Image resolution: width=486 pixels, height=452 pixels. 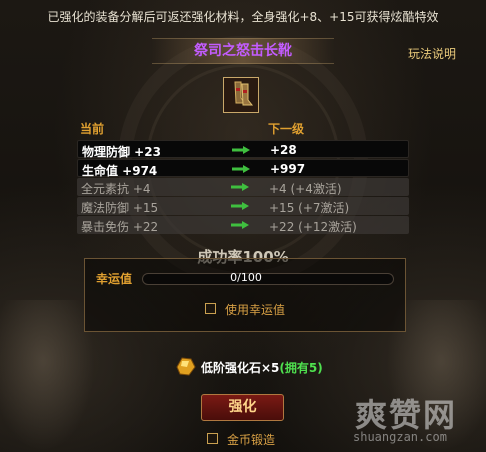 What do you see at coordinates (120, 208) in the screenshot?
I see `stat-current: 魔法防御 +15` at bounding box center [120, 208].